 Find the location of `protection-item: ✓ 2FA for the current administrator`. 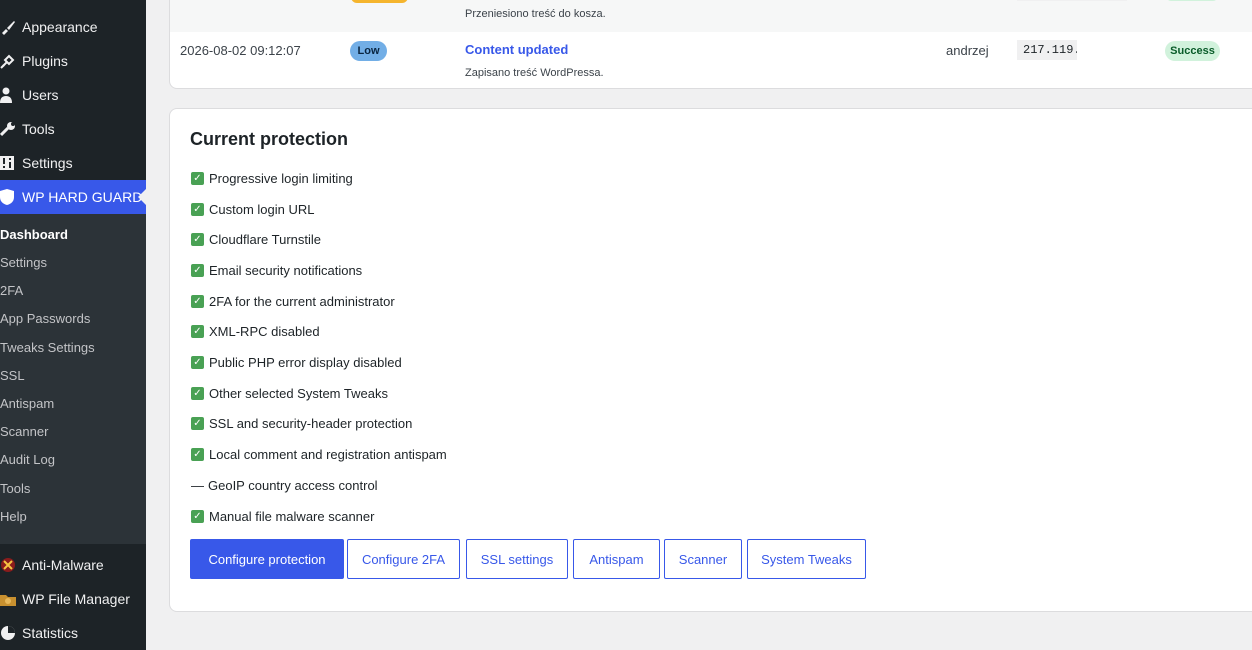

protection-item: ✓ 2FA for the current administrator is located at coordinates (293, 301).